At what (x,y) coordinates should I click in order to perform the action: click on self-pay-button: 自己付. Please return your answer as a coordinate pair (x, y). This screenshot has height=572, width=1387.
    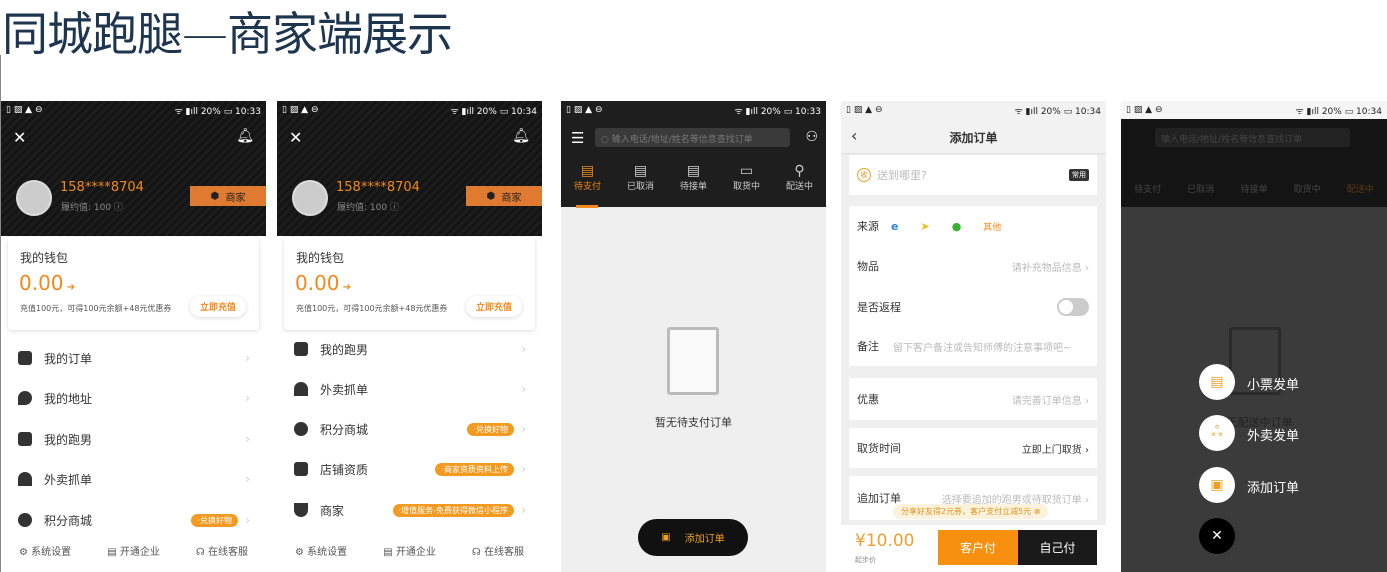
    Looking at the image, I should click on (1057, 547).